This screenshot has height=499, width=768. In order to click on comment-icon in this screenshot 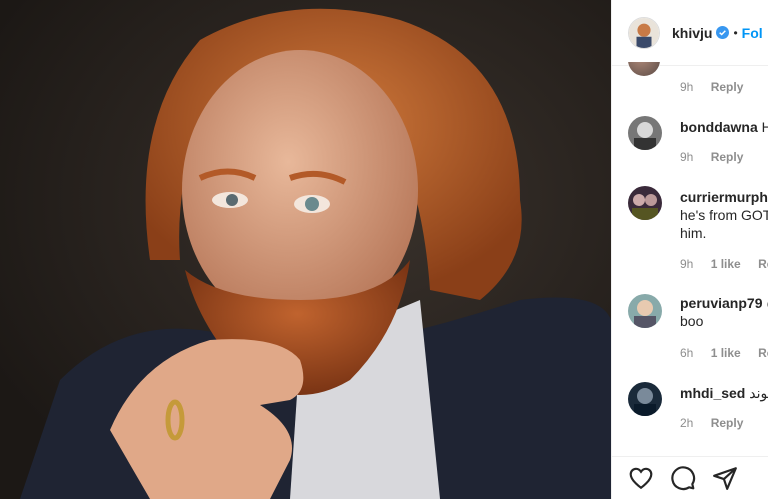, I will do `click(683, 478)`.